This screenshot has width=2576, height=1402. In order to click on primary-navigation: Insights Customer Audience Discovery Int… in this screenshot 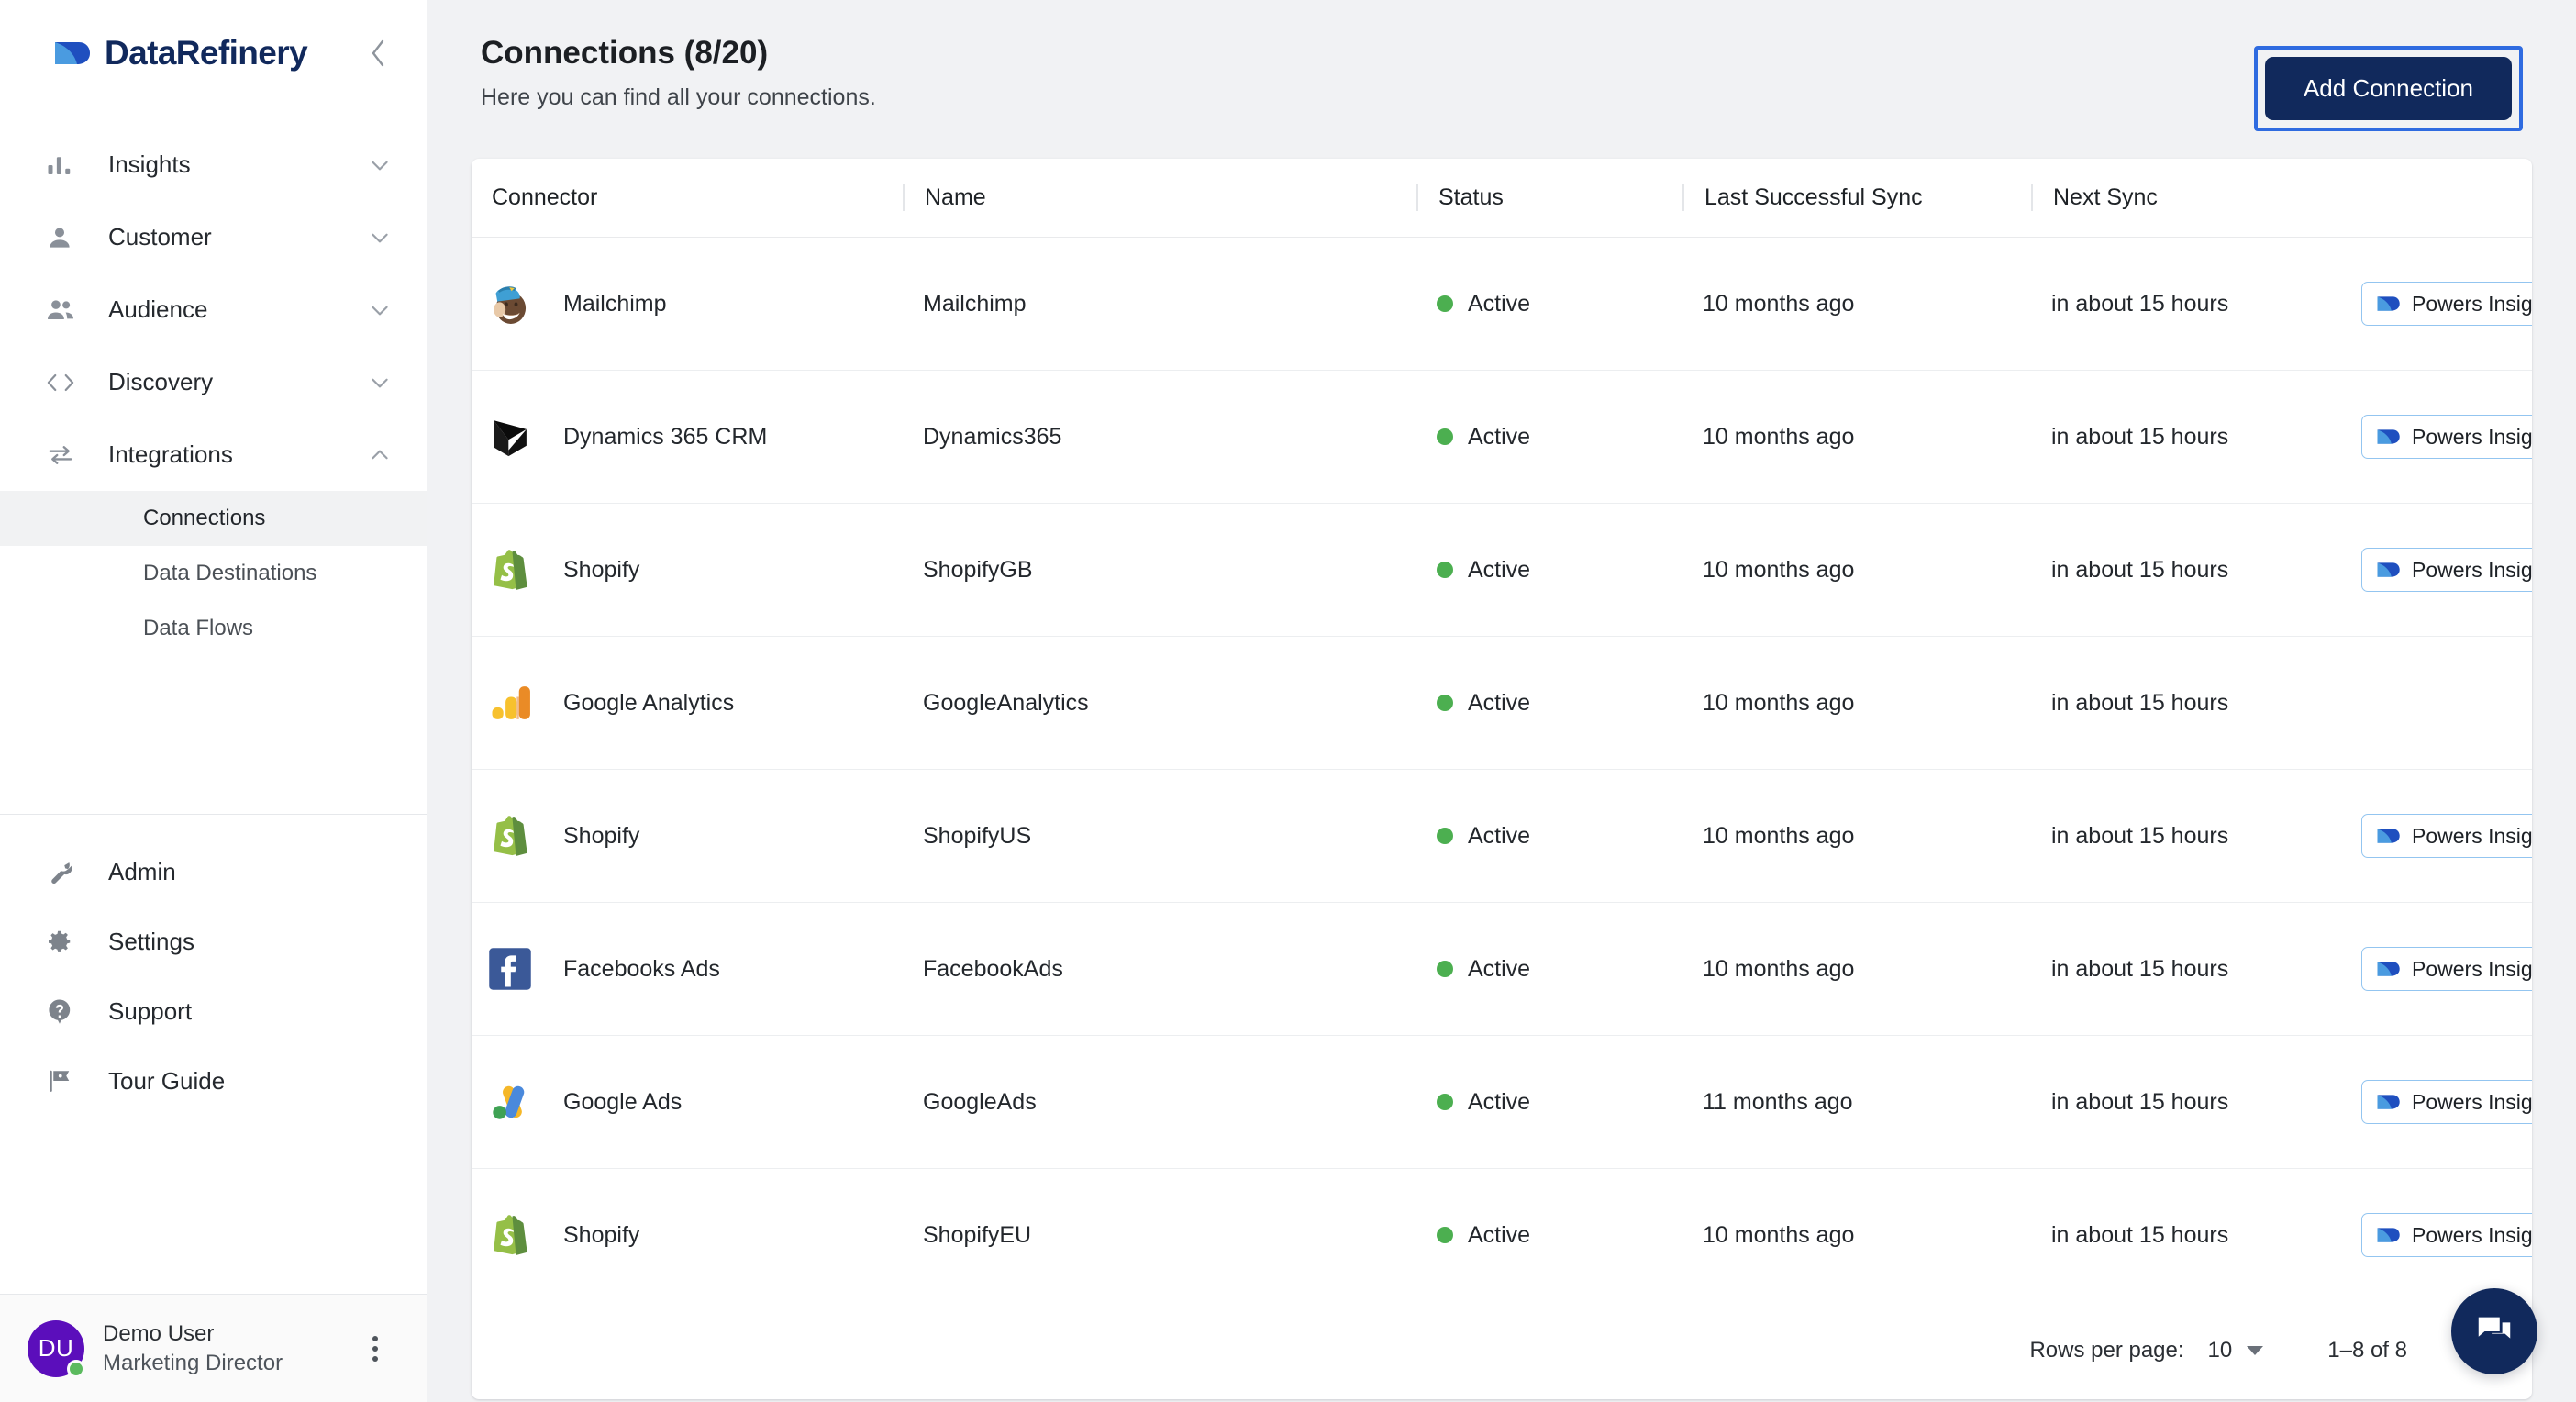, I will do `click(213, 381)`.